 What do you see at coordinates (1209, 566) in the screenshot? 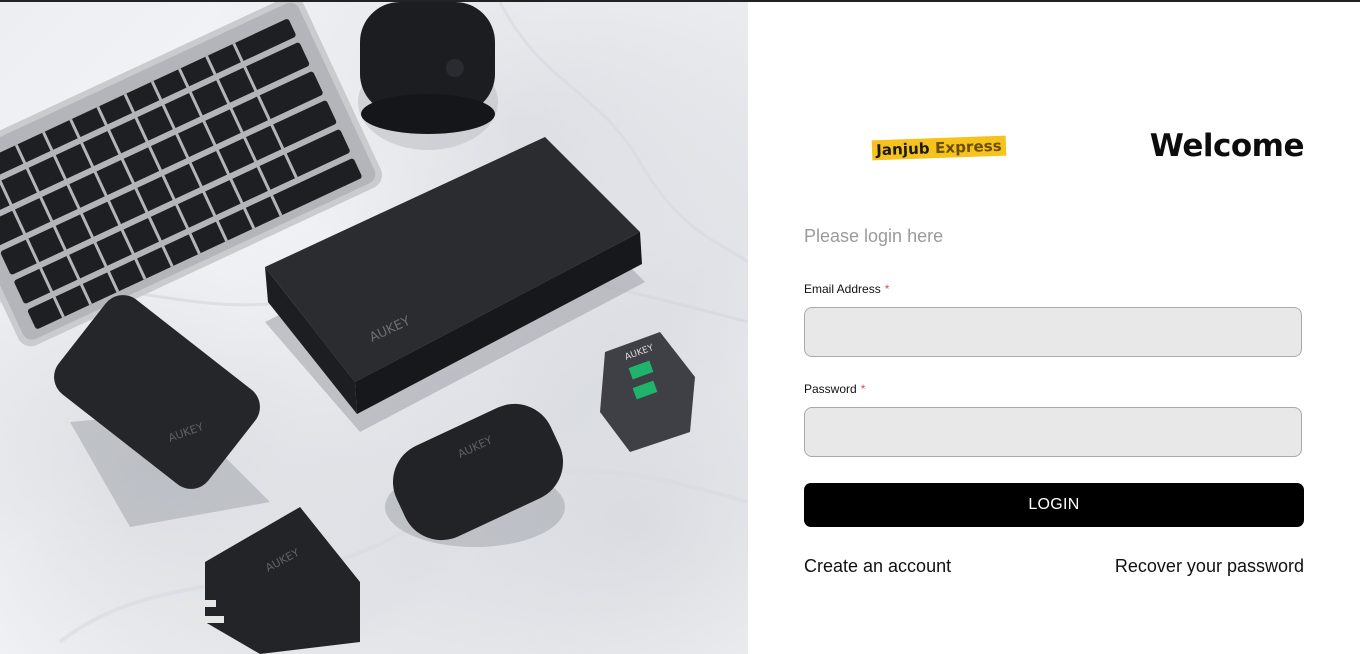
I see `recover-password-link: Recover your password` at bounding box center [1209, 566].